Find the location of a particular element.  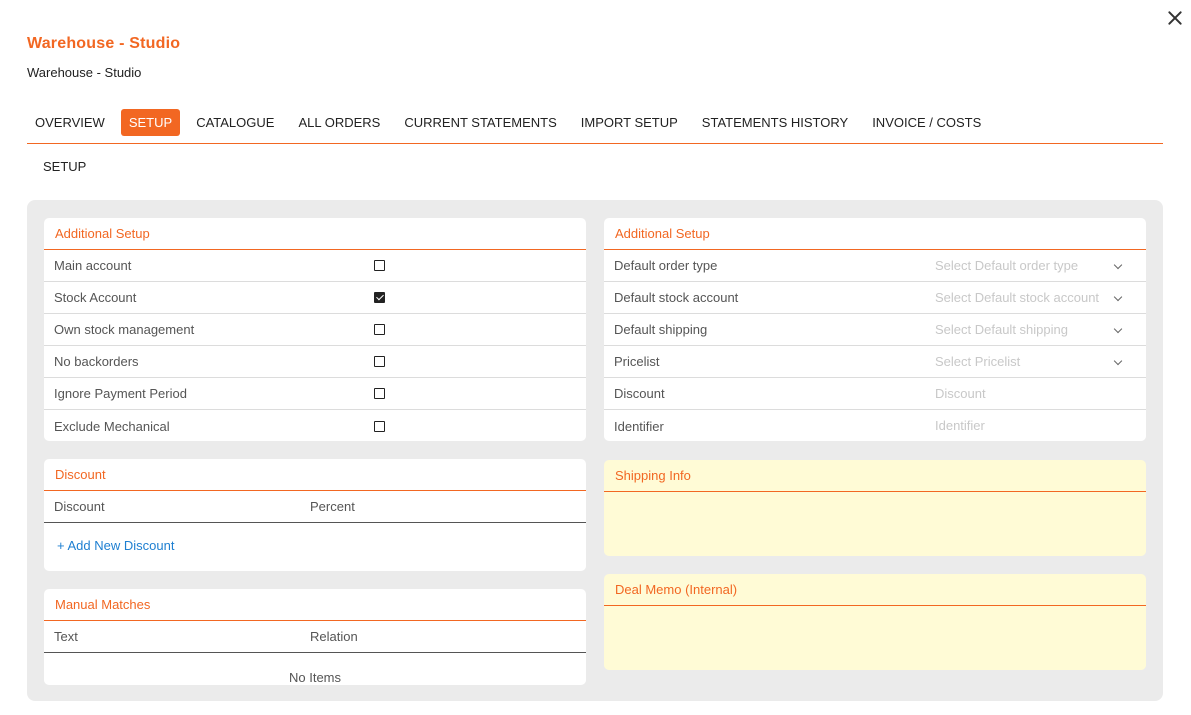

deal-memo-card: Deal Memo (Internal) is located at coordinates (875, 622).